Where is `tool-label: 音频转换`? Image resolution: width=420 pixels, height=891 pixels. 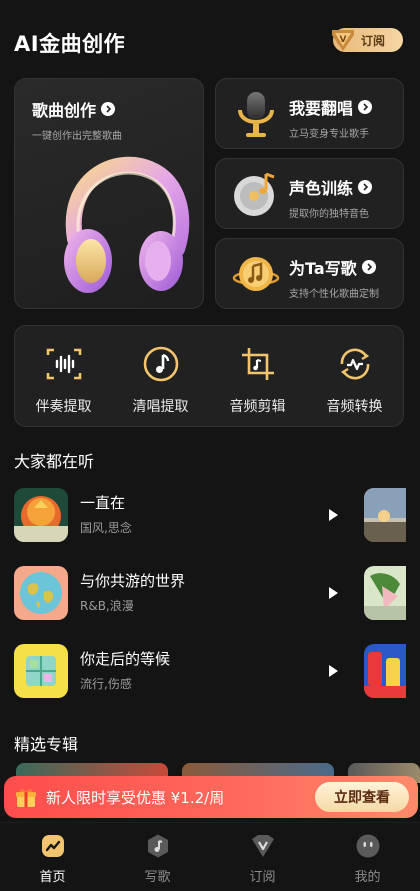
tool-label: 音频转换 is located at coordinates (354, 407).